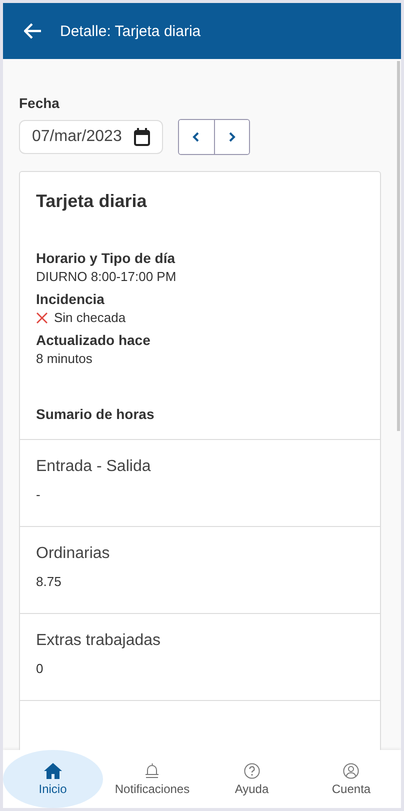 This screenshot has width=404, height=811. I want to click on back-arrow-icon, so click(33, 31).